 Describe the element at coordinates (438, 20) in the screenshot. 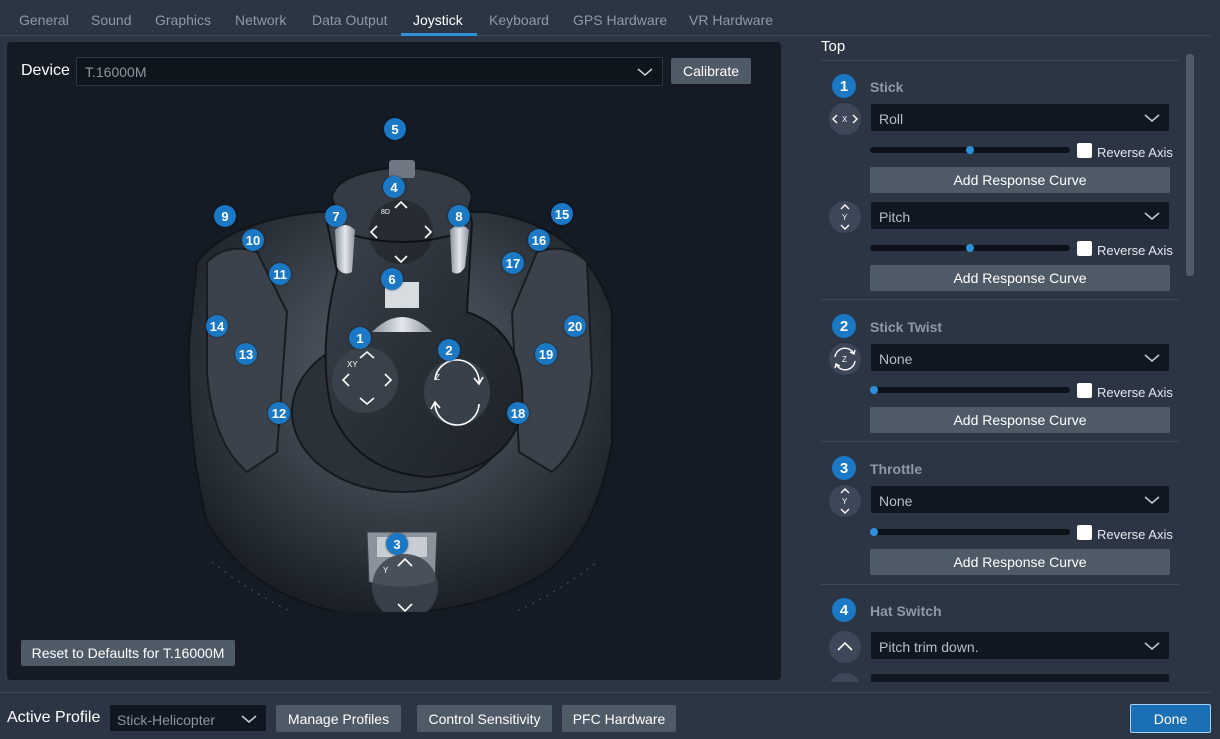

I see `tab-joystick: Joystick` at that location.